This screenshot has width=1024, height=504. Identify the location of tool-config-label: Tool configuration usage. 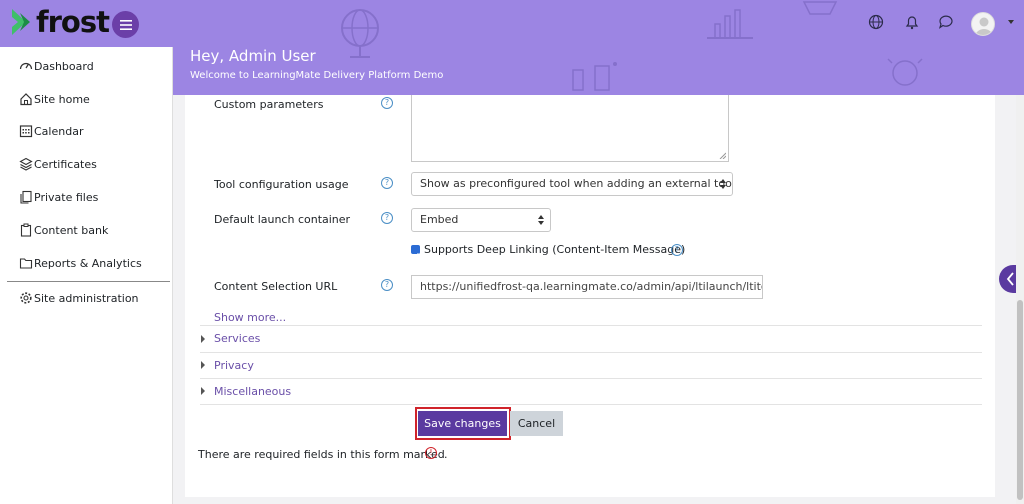
(281, 184).